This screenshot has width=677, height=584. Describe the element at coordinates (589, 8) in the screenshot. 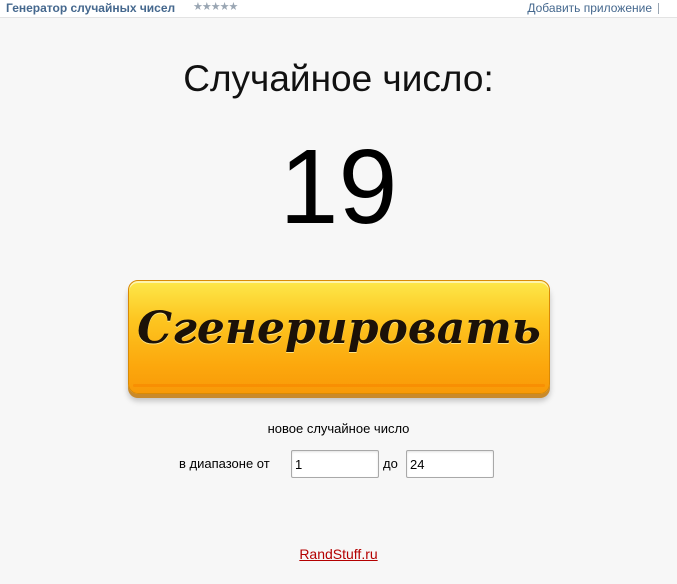

I see `add-app-link: Добавить приложение` at that location.